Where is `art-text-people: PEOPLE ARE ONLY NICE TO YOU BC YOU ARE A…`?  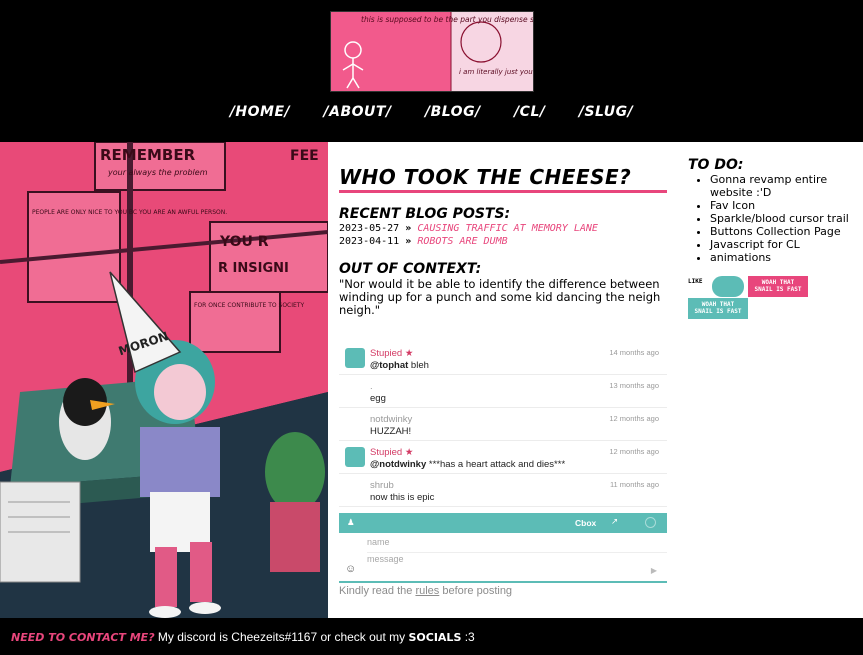 art-text-people: PEOPLE ARE ONLY NICE TO YOU BC YOU ARE A… is located at coordinates (129, 212).